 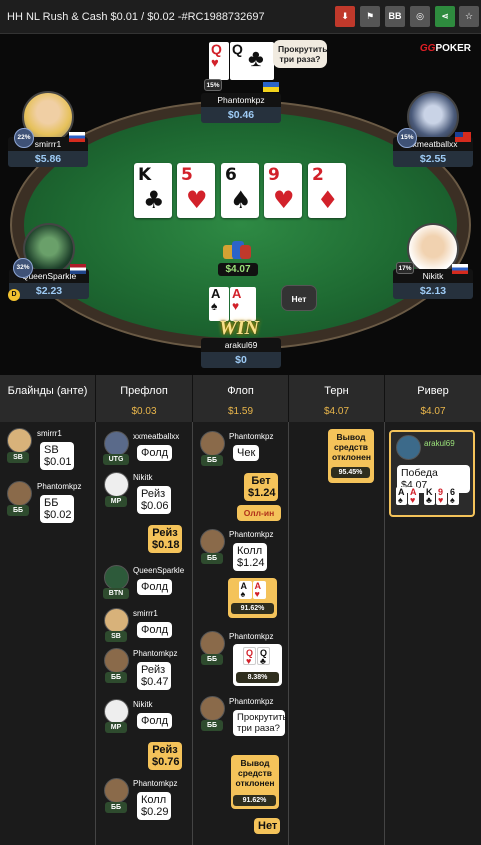 I want to click on tab-flop: Флоп $1.59, so click(x=241, y=398).